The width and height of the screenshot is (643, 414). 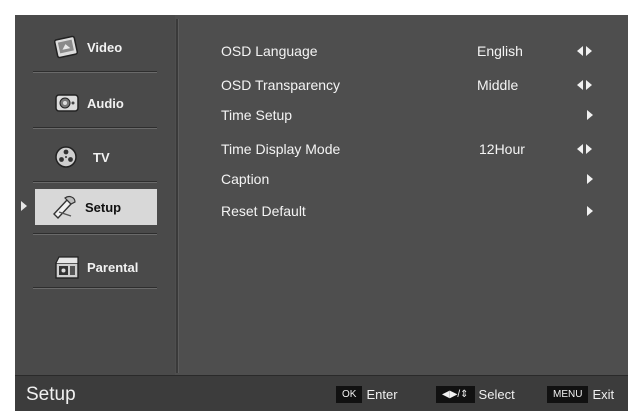 I want to click on sidebar-item-parental: Parental, so click(x=115, y=267).